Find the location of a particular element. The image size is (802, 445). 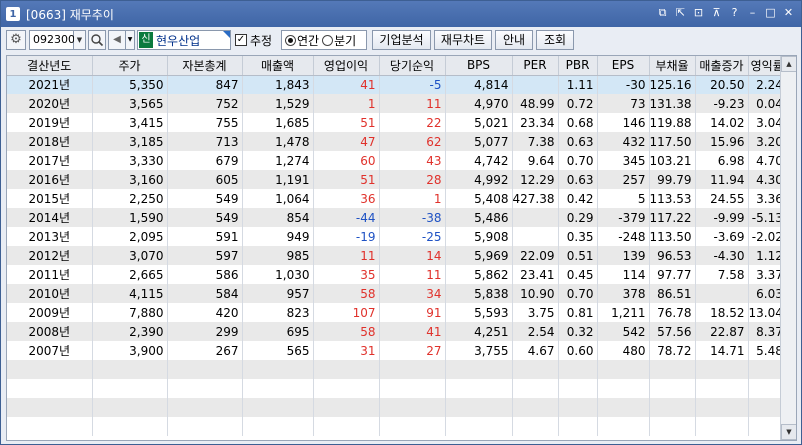

company-analysis-button: 기업분석 is located at coordinates (401, 40).